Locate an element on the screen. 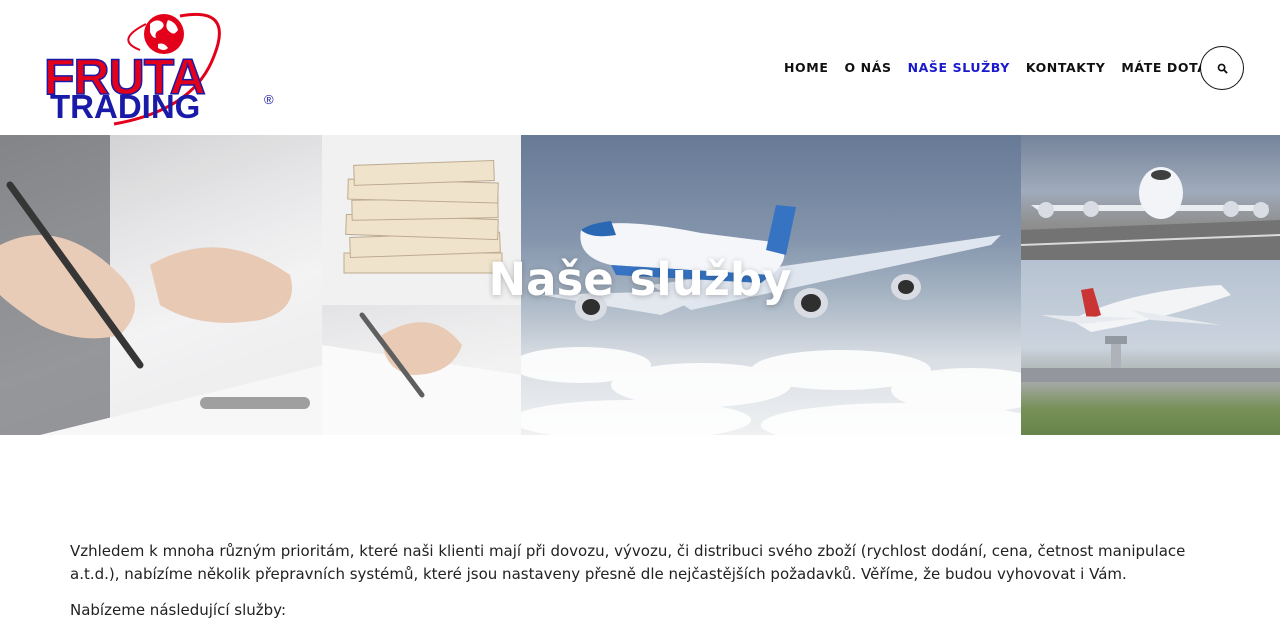 Image resolution: width=1280 pixels, height=631 pixels. nav-services: NAŠE SLUŽBY is located at coordinates (959, 67).